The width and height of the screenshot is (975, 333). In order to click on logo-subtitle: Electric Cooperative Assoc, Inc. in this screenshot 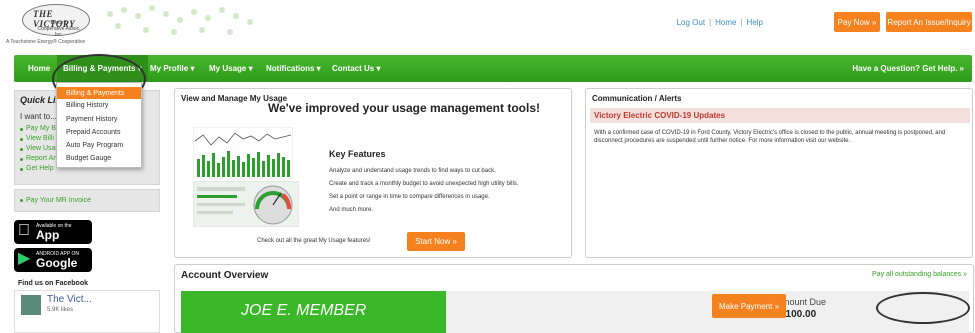, I will do `click(59, 29)`.